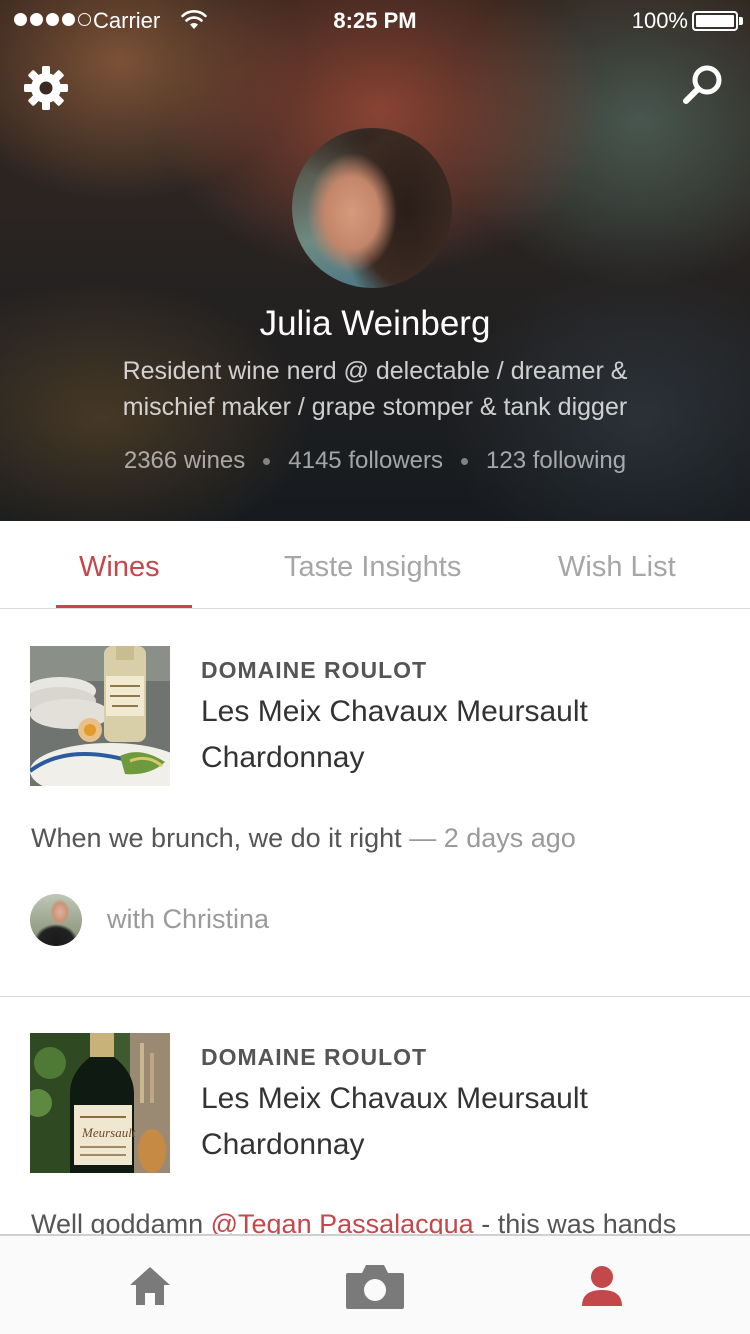 This screenshot has width=750, height=1334. Describe the element at coordinates (124, 606) in the screenshot. I see `active-tab-indicator` at that location.